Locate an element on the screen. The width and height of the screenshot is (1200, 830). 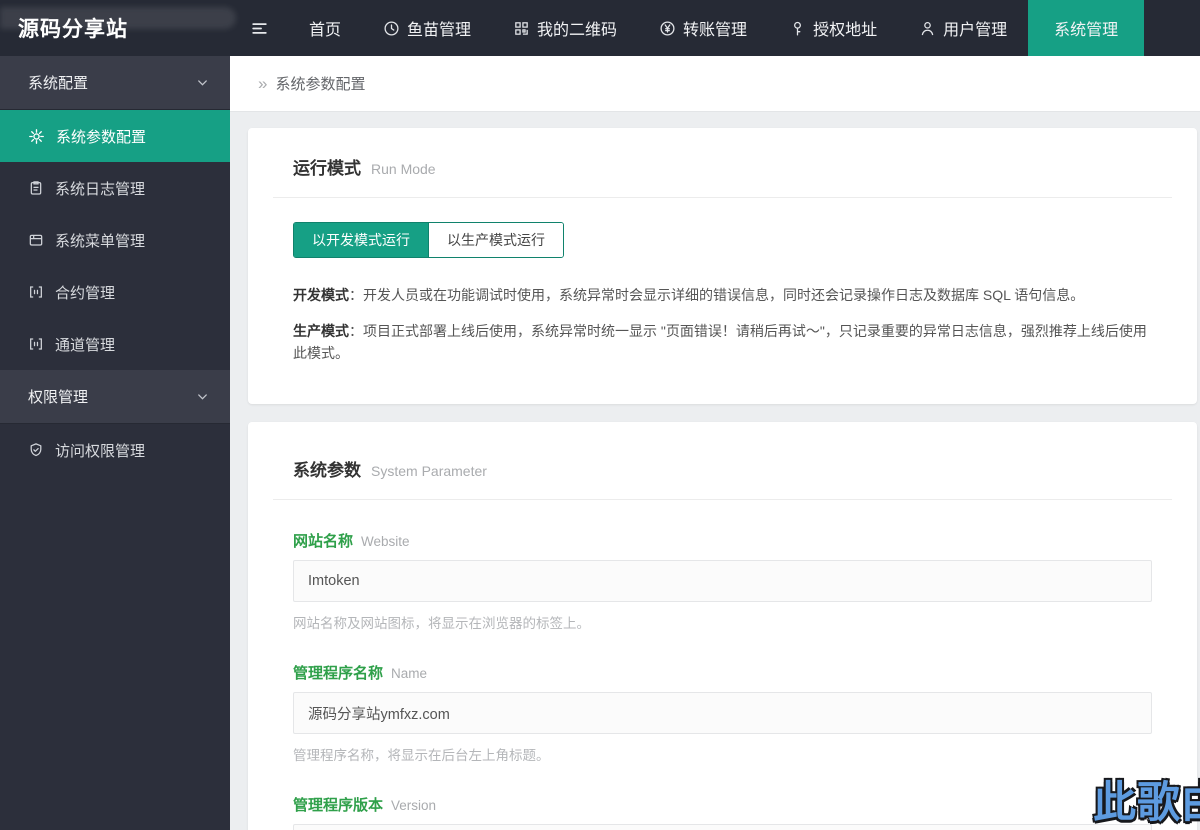
top-navigation: 首页 鱼苗管理 我的二维码 转账管理 授权地址 用户管理 系统管理 is located at coordinates (744, 28).